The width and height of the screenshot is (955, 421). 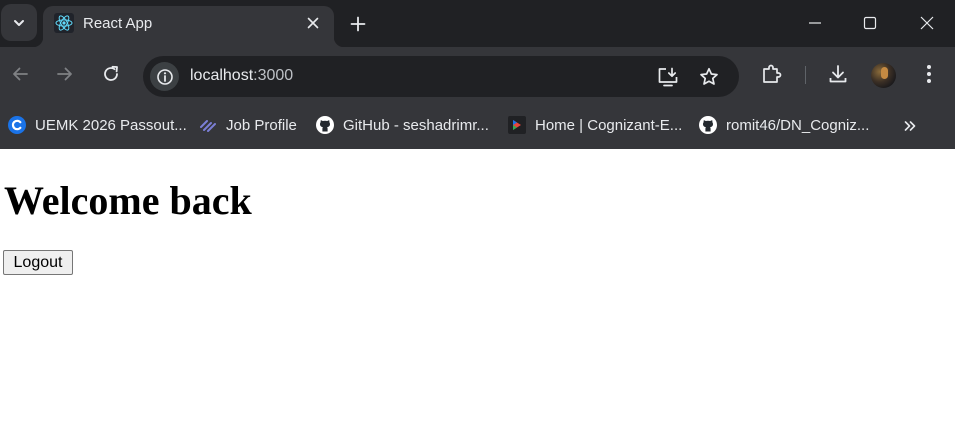 I want to click on arrow-right-icon, so click(x=64, y=74).